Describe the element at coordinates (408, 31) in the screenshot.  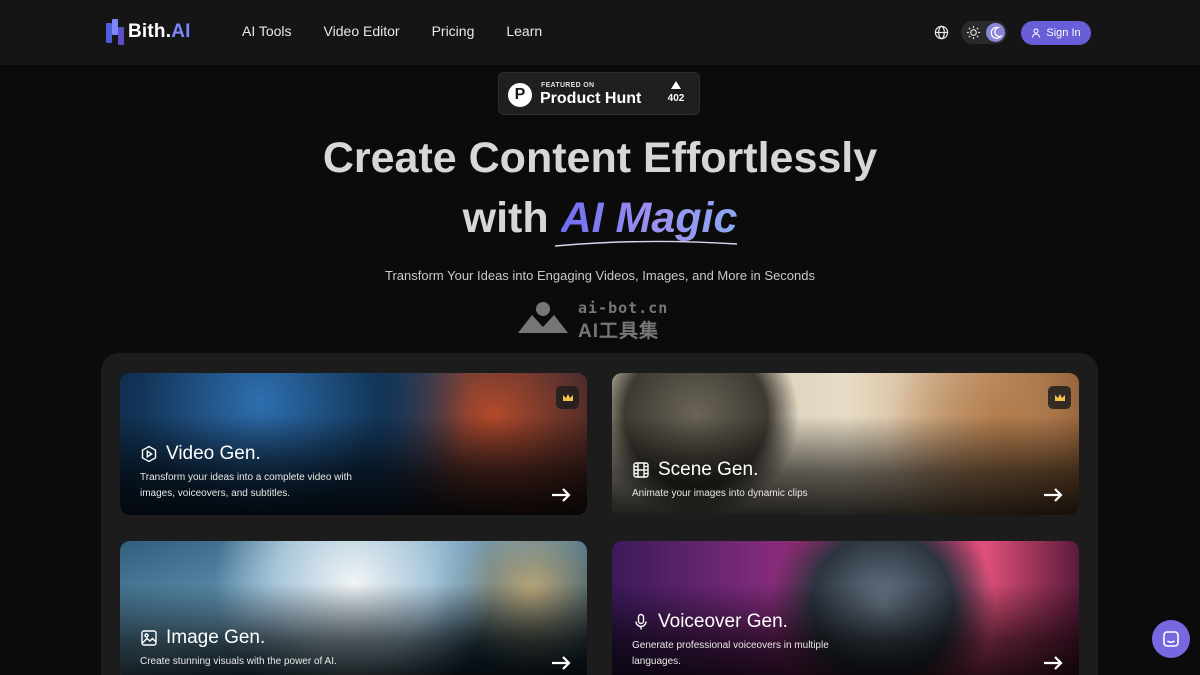
I see `nav-links: AI Tools Video Editor Pricing Learn` at that location.